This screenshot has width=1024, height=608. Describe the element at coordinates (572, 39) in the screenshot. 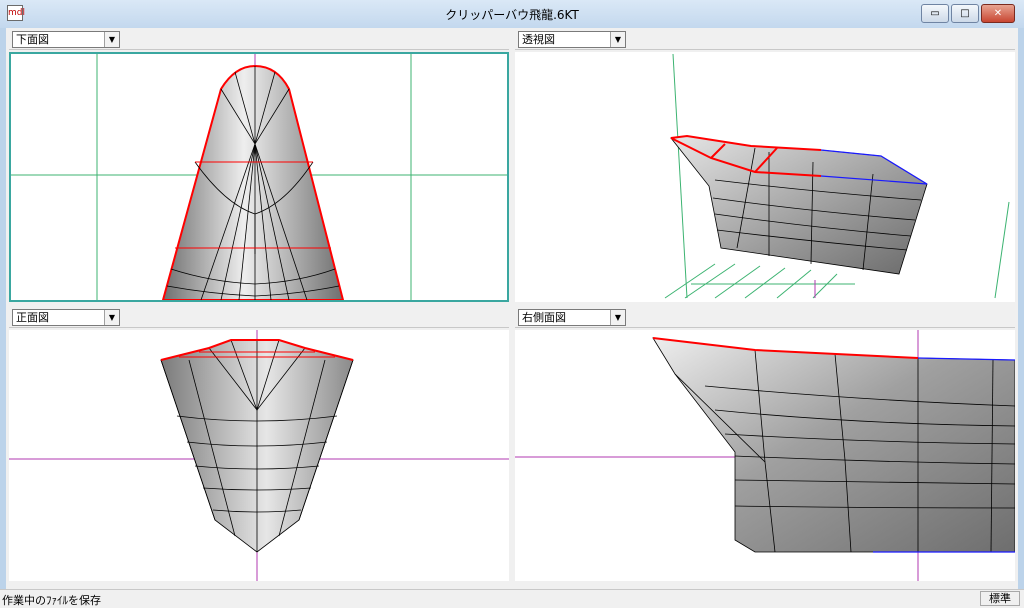

I see `view-select-dropdown: 透視図 ▼` at that location.